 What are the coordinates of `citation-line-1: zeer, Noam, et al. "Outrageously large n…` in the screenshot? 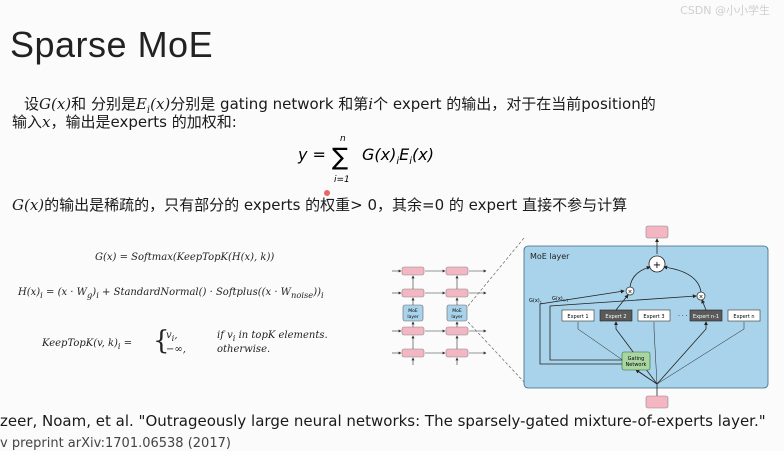 It's located at (383, 421).